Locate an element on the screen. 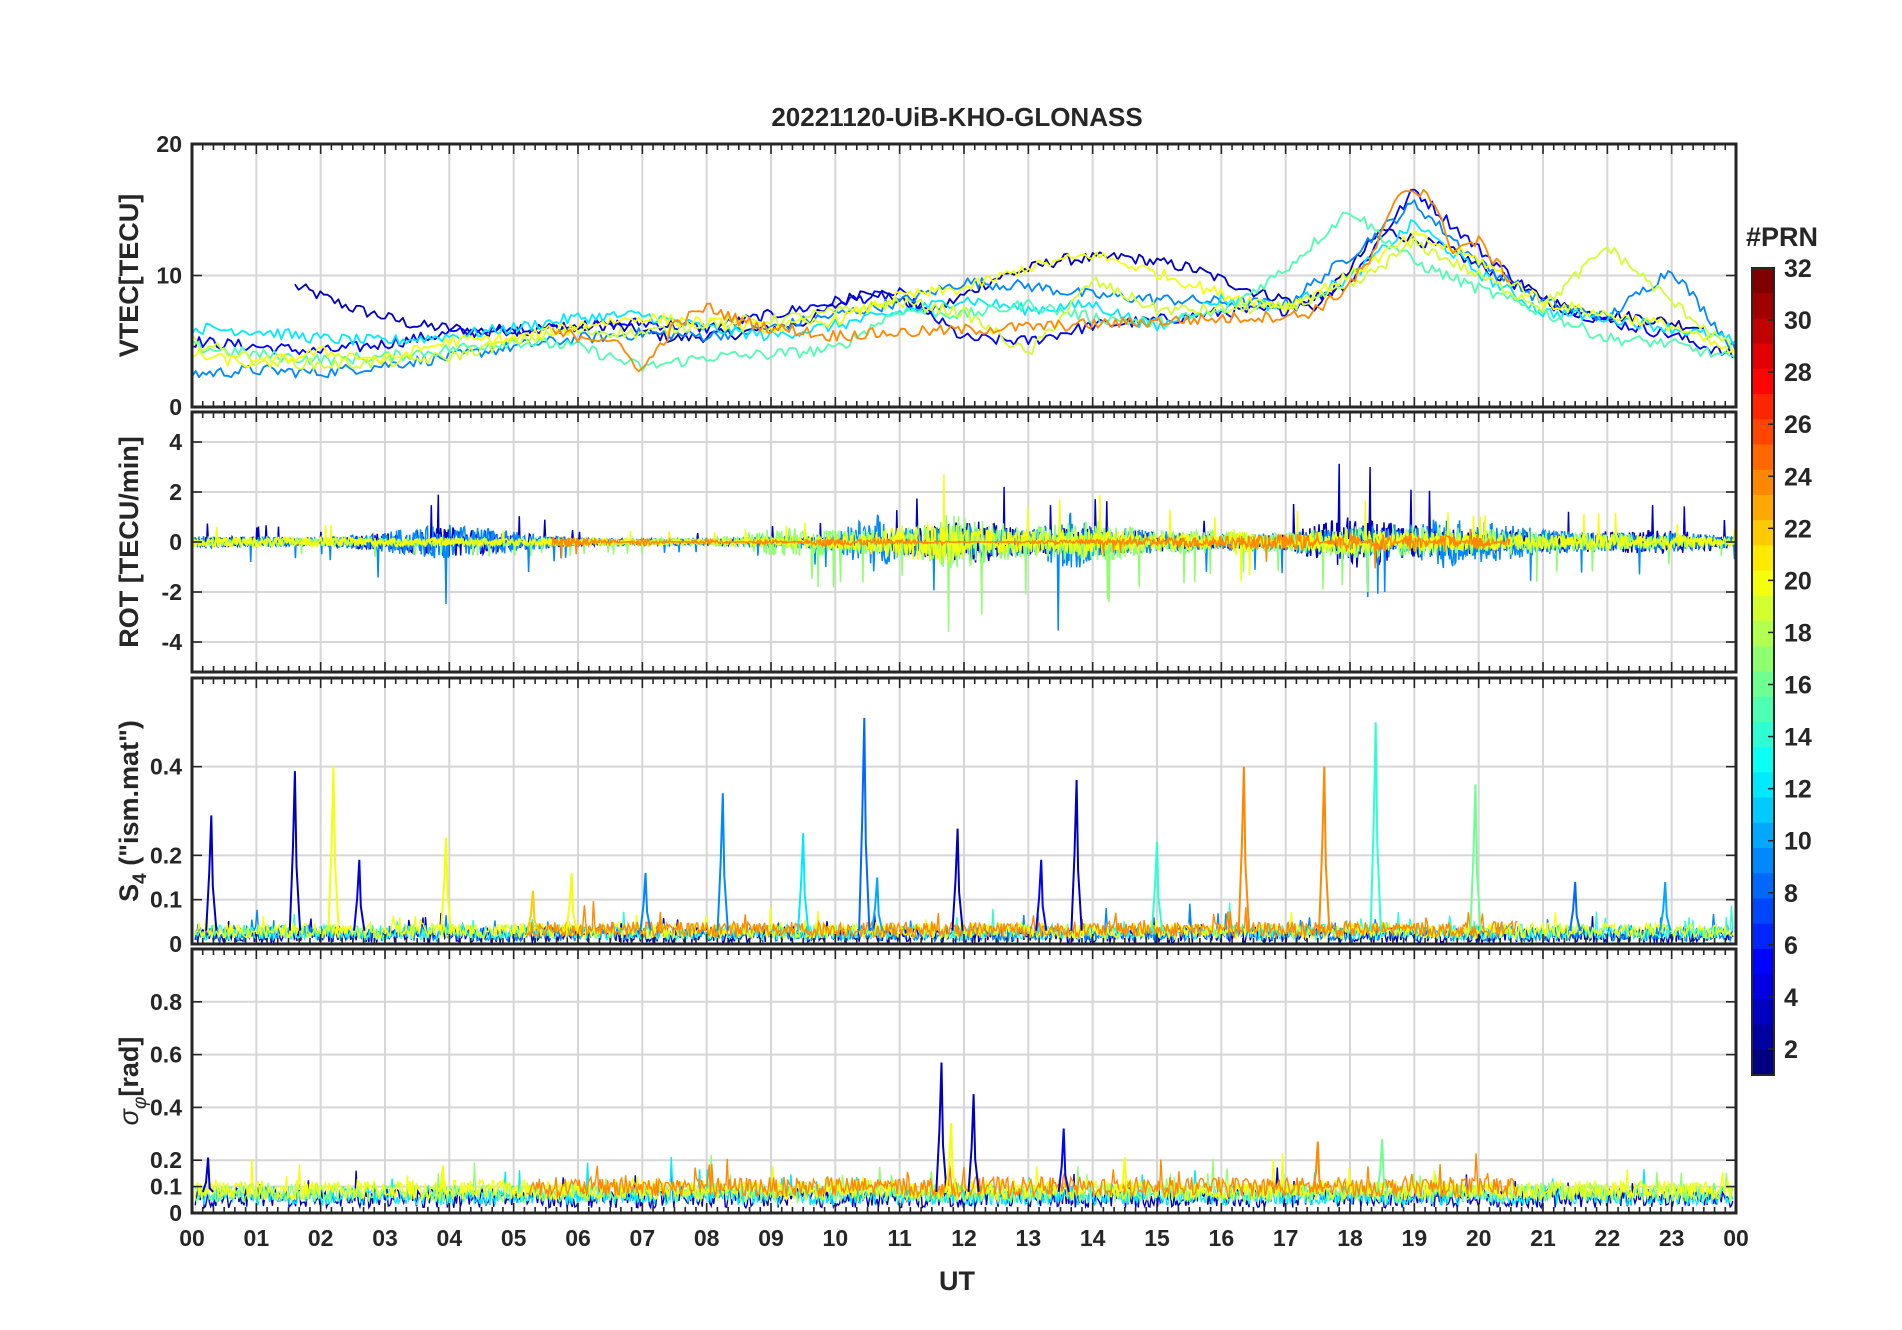 The height and width of the screenshot is (1330, 1902). colorbar-tick-label: 22 is located at coordinates (1798, 529).